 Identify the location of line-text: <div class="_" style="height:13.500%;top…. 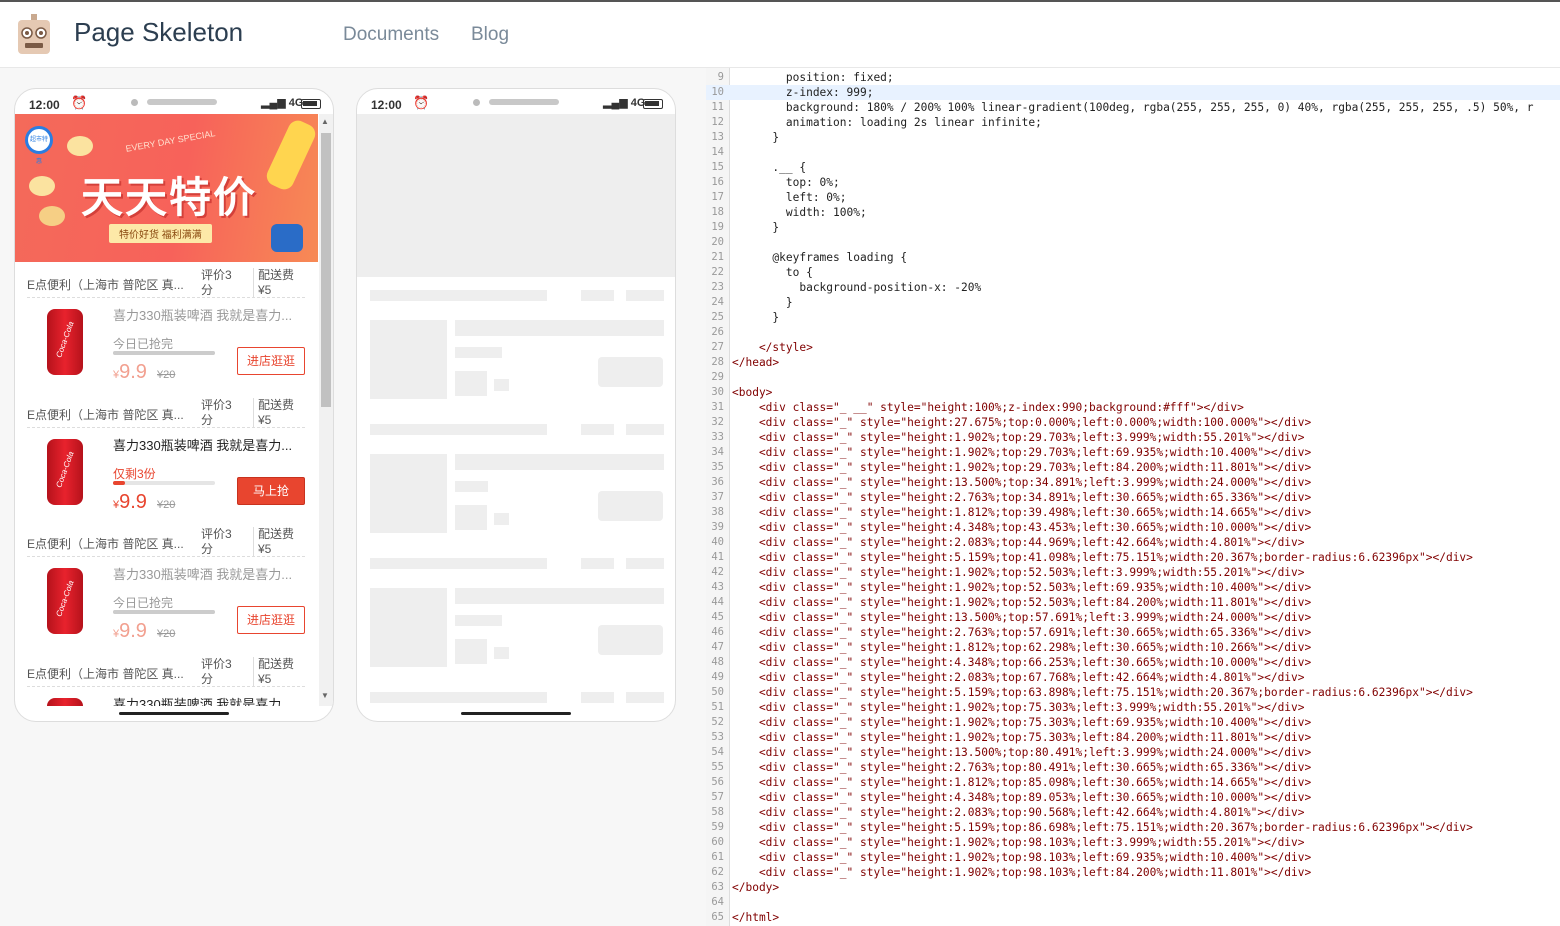
(1022, 617).